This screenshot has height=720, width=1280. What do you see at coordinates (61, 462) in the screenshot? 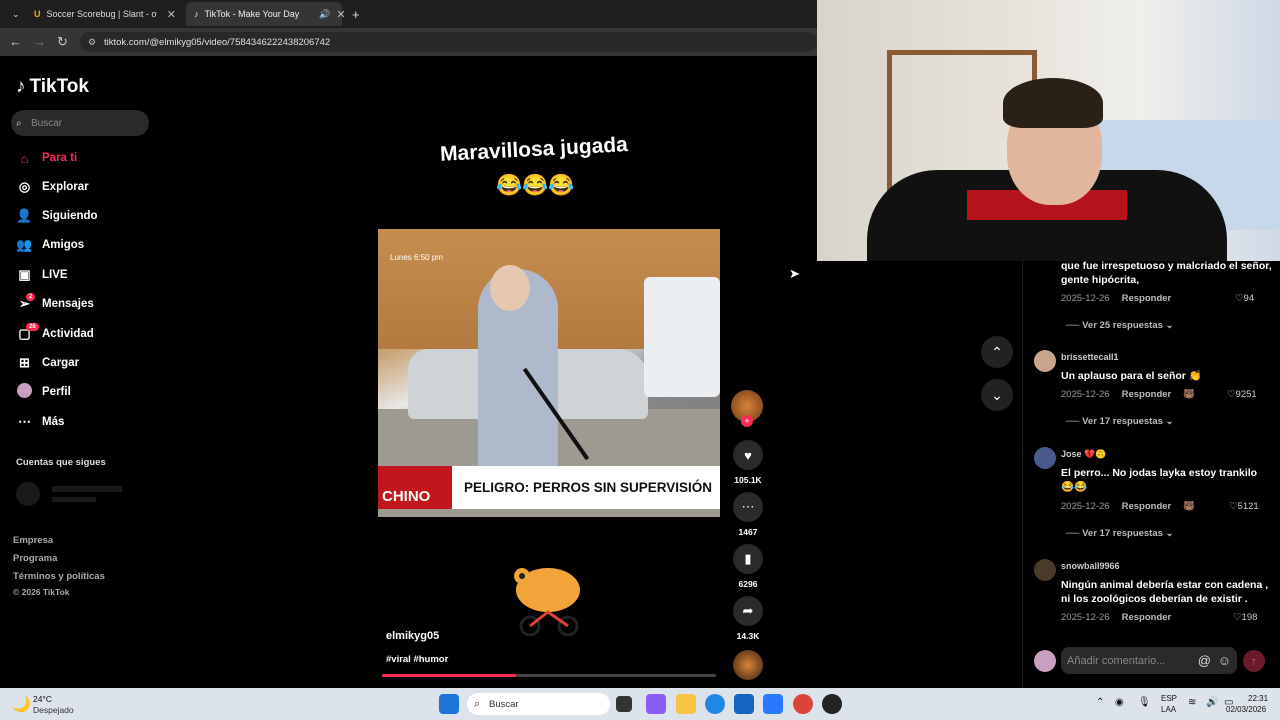
I see `following-title: Cuentas que sigues` at bounding box center [61, 462].